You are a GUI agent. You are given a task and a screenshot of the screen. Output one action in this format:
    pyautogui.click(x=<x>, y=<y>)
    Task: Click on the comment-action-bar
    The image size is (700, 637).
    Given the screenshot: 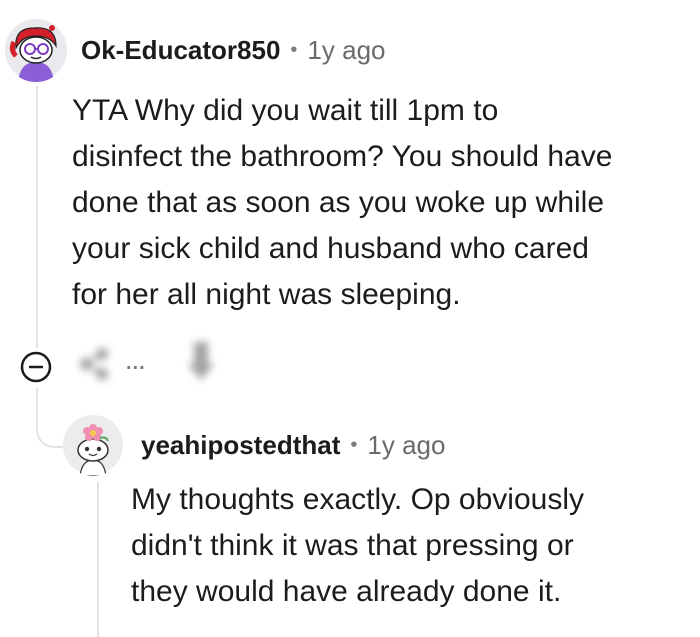 What is the action you would take?
    pyautogui.click(x=150, y=364)
    